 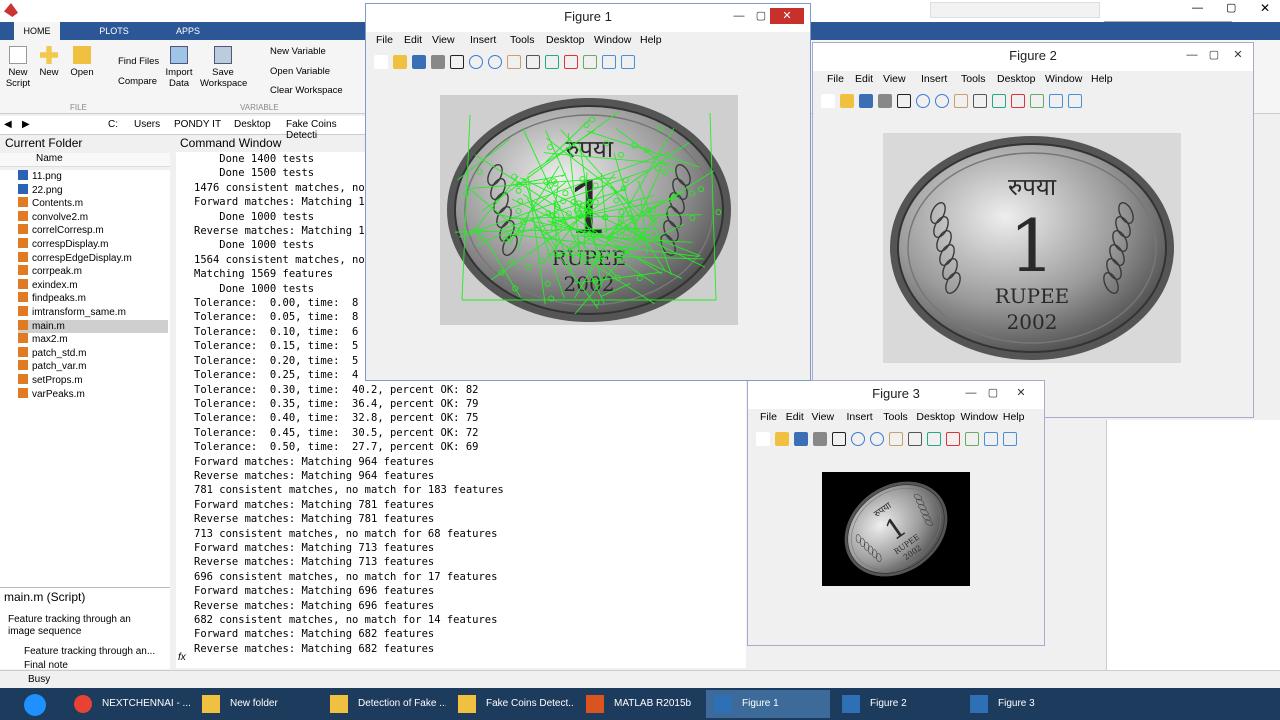 What do you see at coordinates (739, 16) in the screenshot?
I see `figure-1-minimize-button: —` at bounding box center [739, 16].